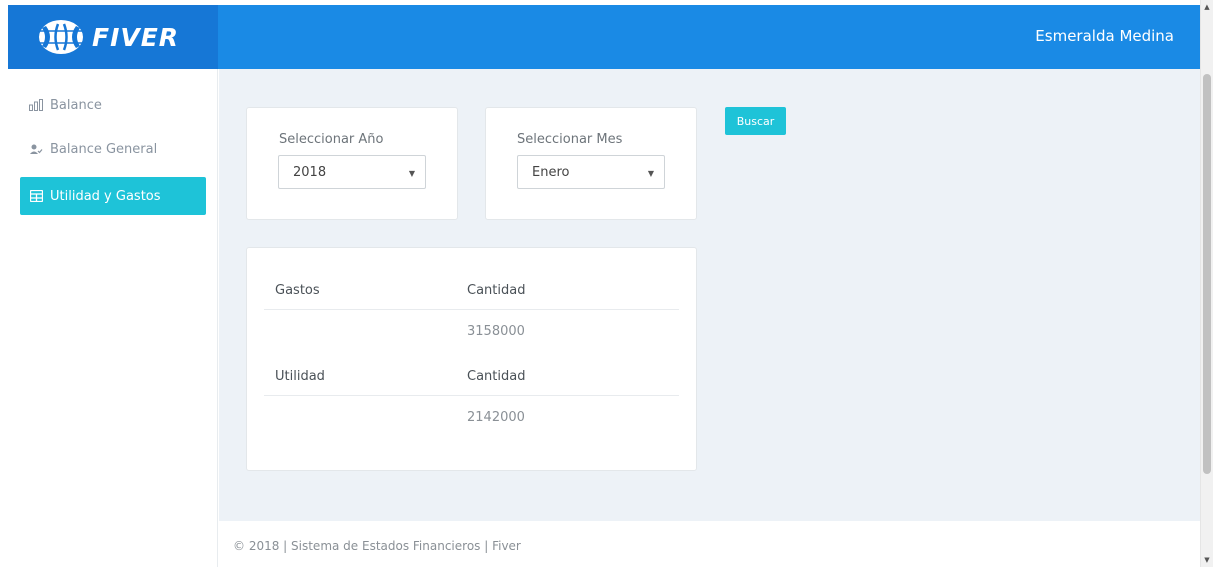 Image resolution: width=1213 pixels, height=567 pixels. What do you see at coordinates (36, 196) in the screenshot?
I see `table-icon` at bounding box center [36, 196].